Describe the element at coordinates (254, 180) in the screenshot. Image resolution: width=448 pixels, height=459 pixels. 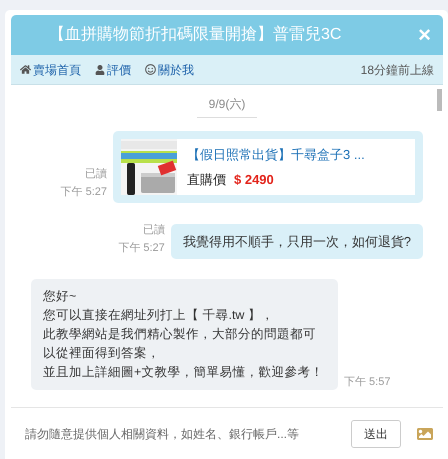
I see `price: $ 2490` at that location.